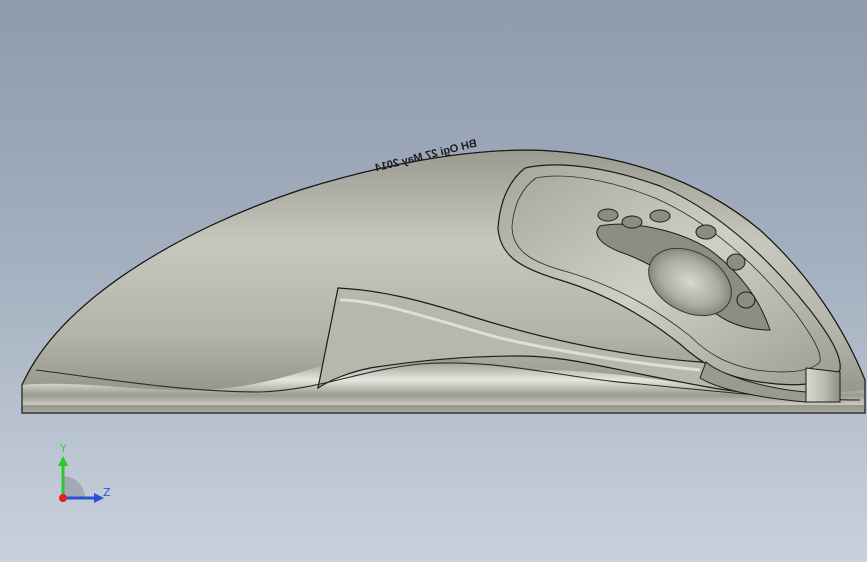 Image resolution: width=867 pixels, height=562 pixels. Describe the element at coordinates (63, 461) in the screenshot. I see `y-axis-arrow` at that location.